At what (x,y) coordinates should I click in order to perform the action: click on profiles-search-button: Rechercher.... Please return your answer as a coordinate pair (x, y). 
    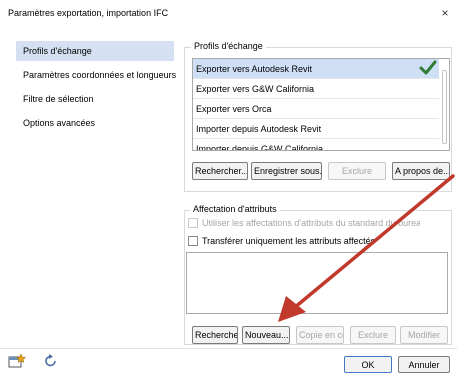
    Looking at the image, I should click on (220, 171).